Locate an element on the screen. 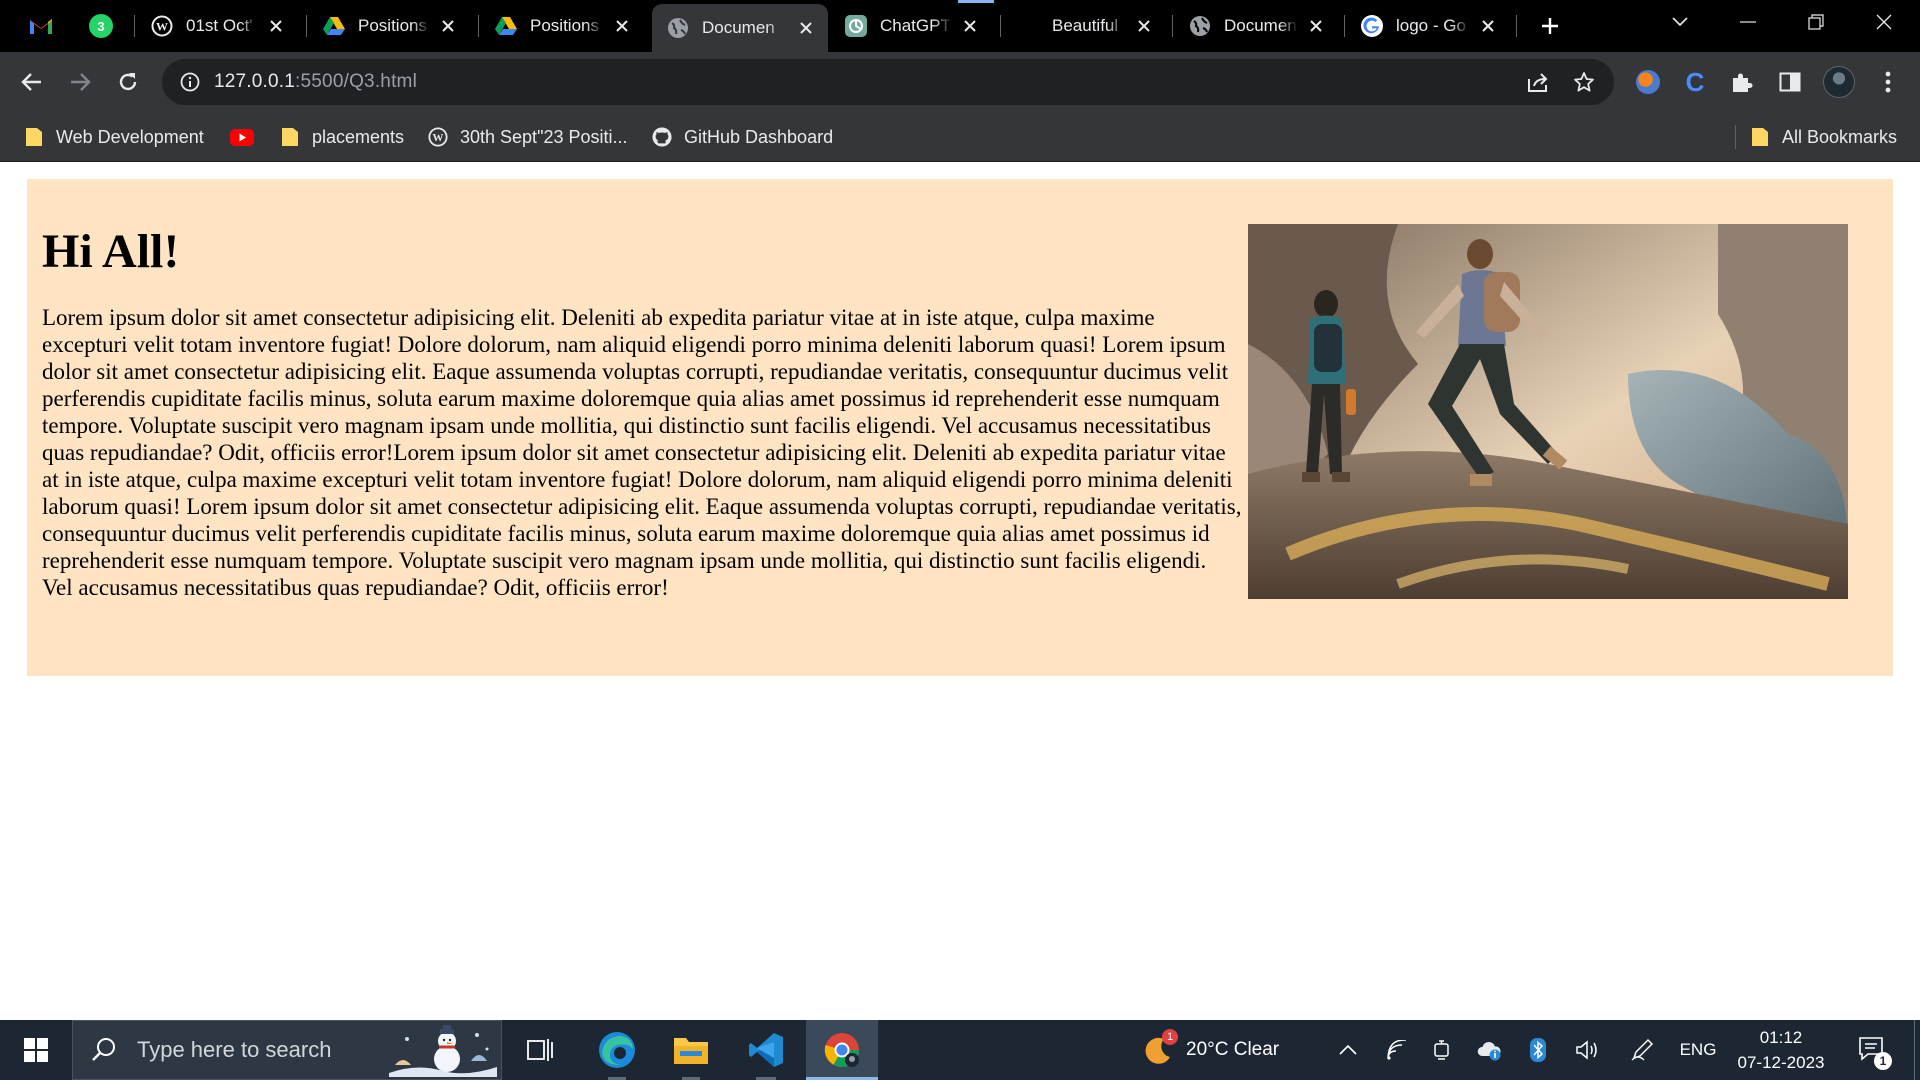  task-view-button is located at coordinates (540, 1050).